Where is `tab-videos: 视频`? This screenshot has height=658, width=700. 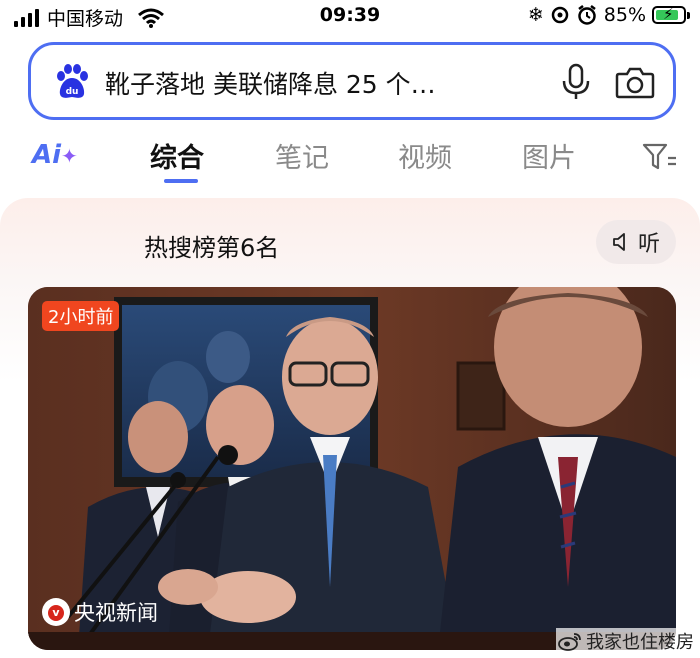
tab-videos: 视频 is located at coordinates (425, 155).